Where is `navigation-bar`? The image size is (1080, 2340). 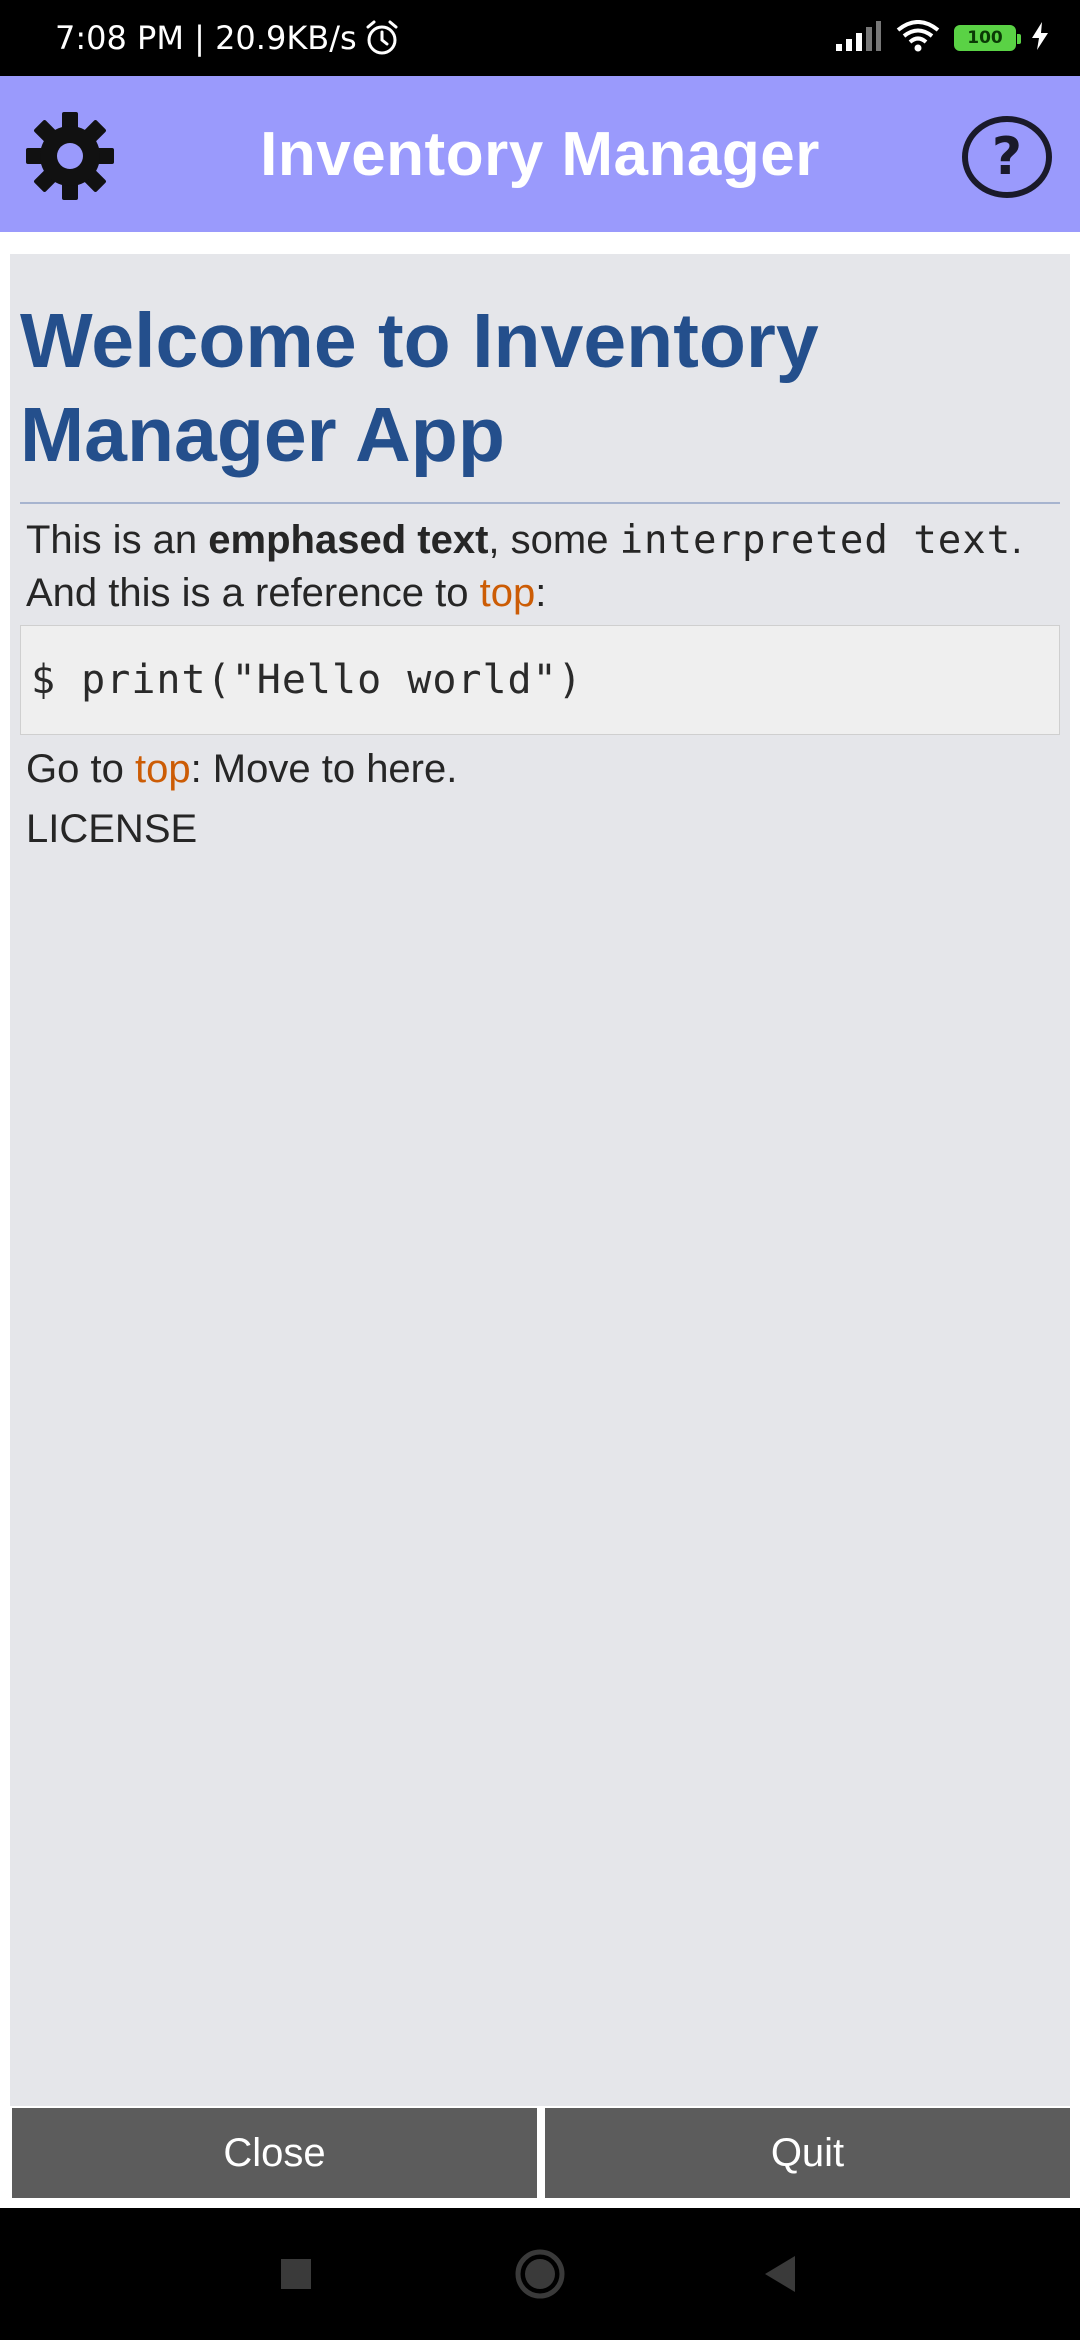
navigation-bar is located at coordinates (540, 2274).